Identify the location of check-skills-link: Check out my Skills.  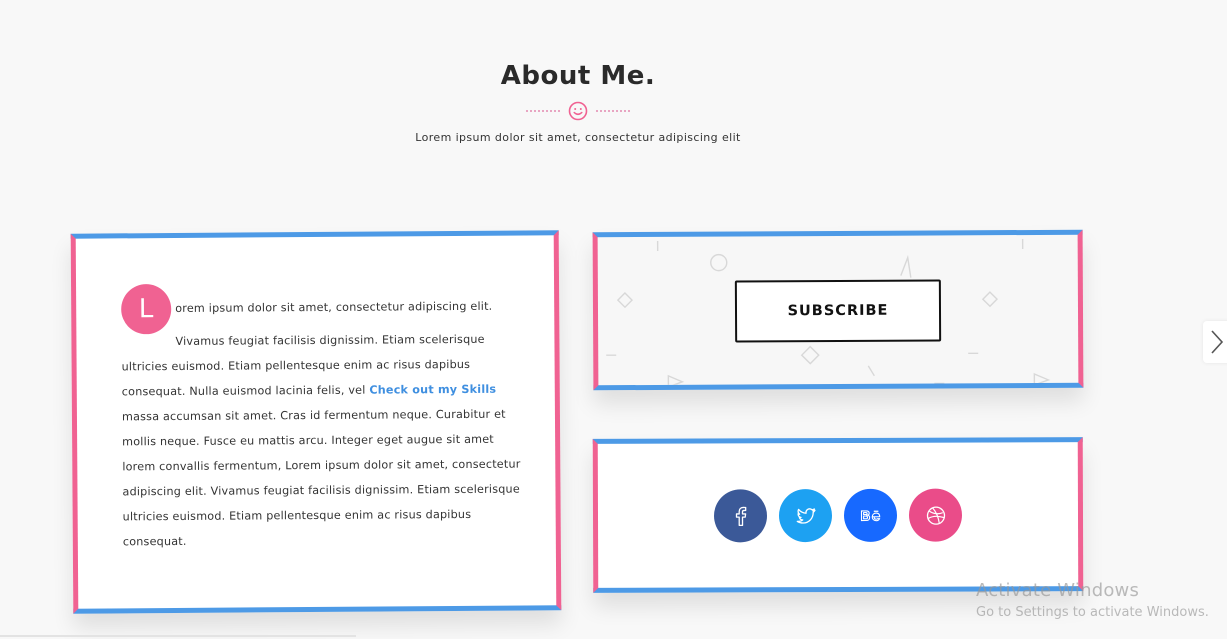
(432, 390).